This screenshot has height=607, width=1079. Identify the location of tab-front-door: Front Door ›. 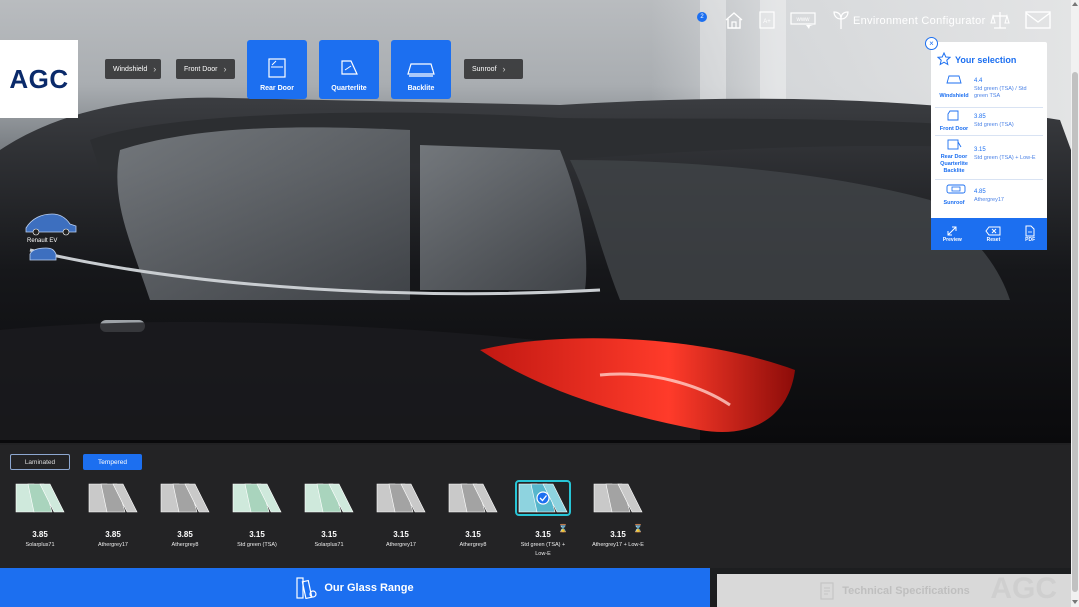
(205, 69).